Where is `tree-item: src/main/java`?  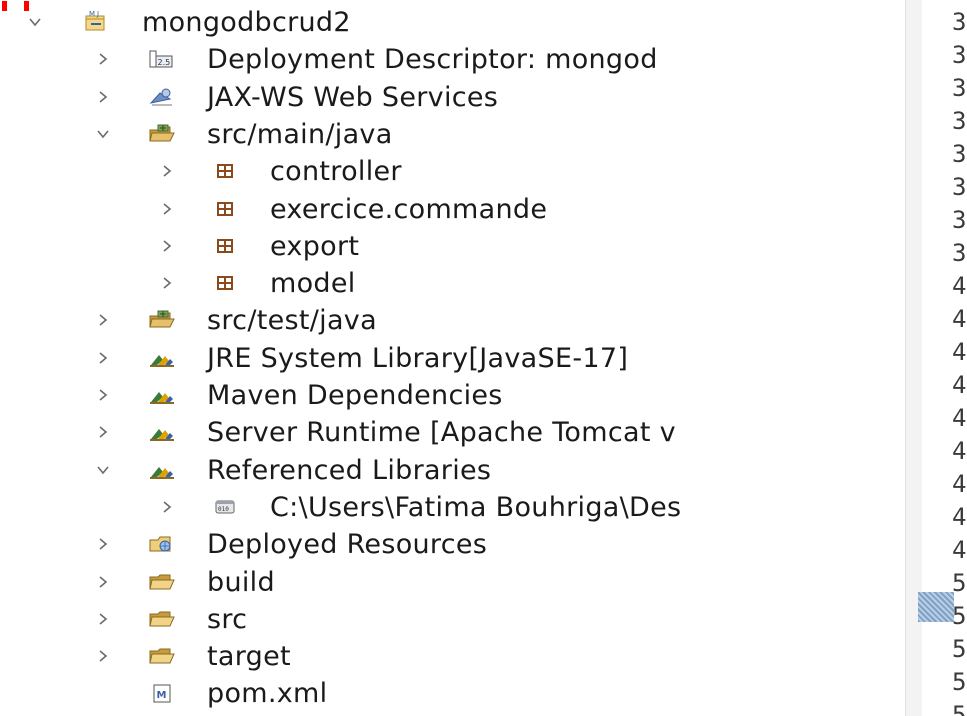
tree-item: src/main/java is located at coordinates (452, 134).